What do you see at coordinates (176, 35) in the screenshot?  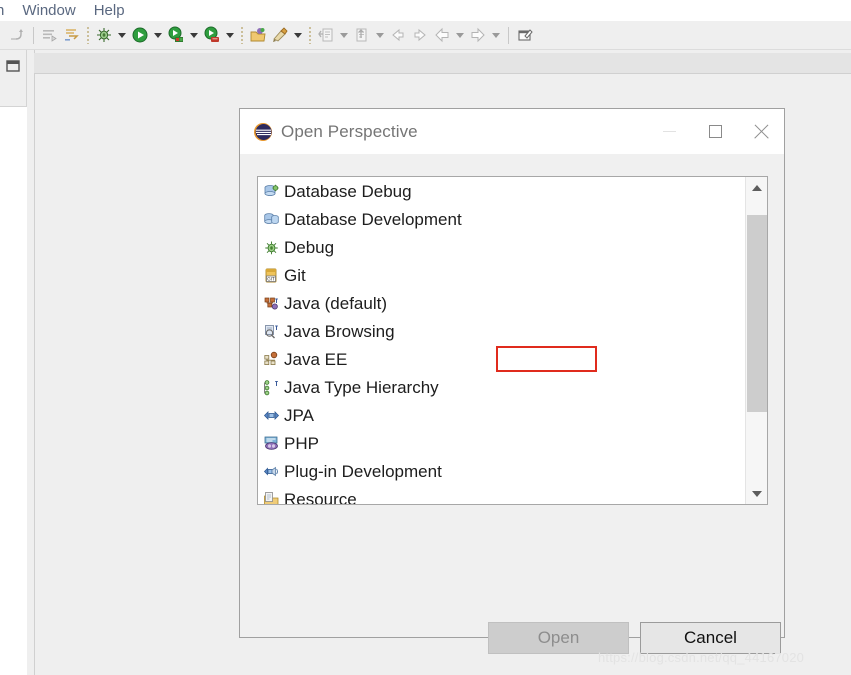 I see `run-server-icon` at bounding box center [176, 35].